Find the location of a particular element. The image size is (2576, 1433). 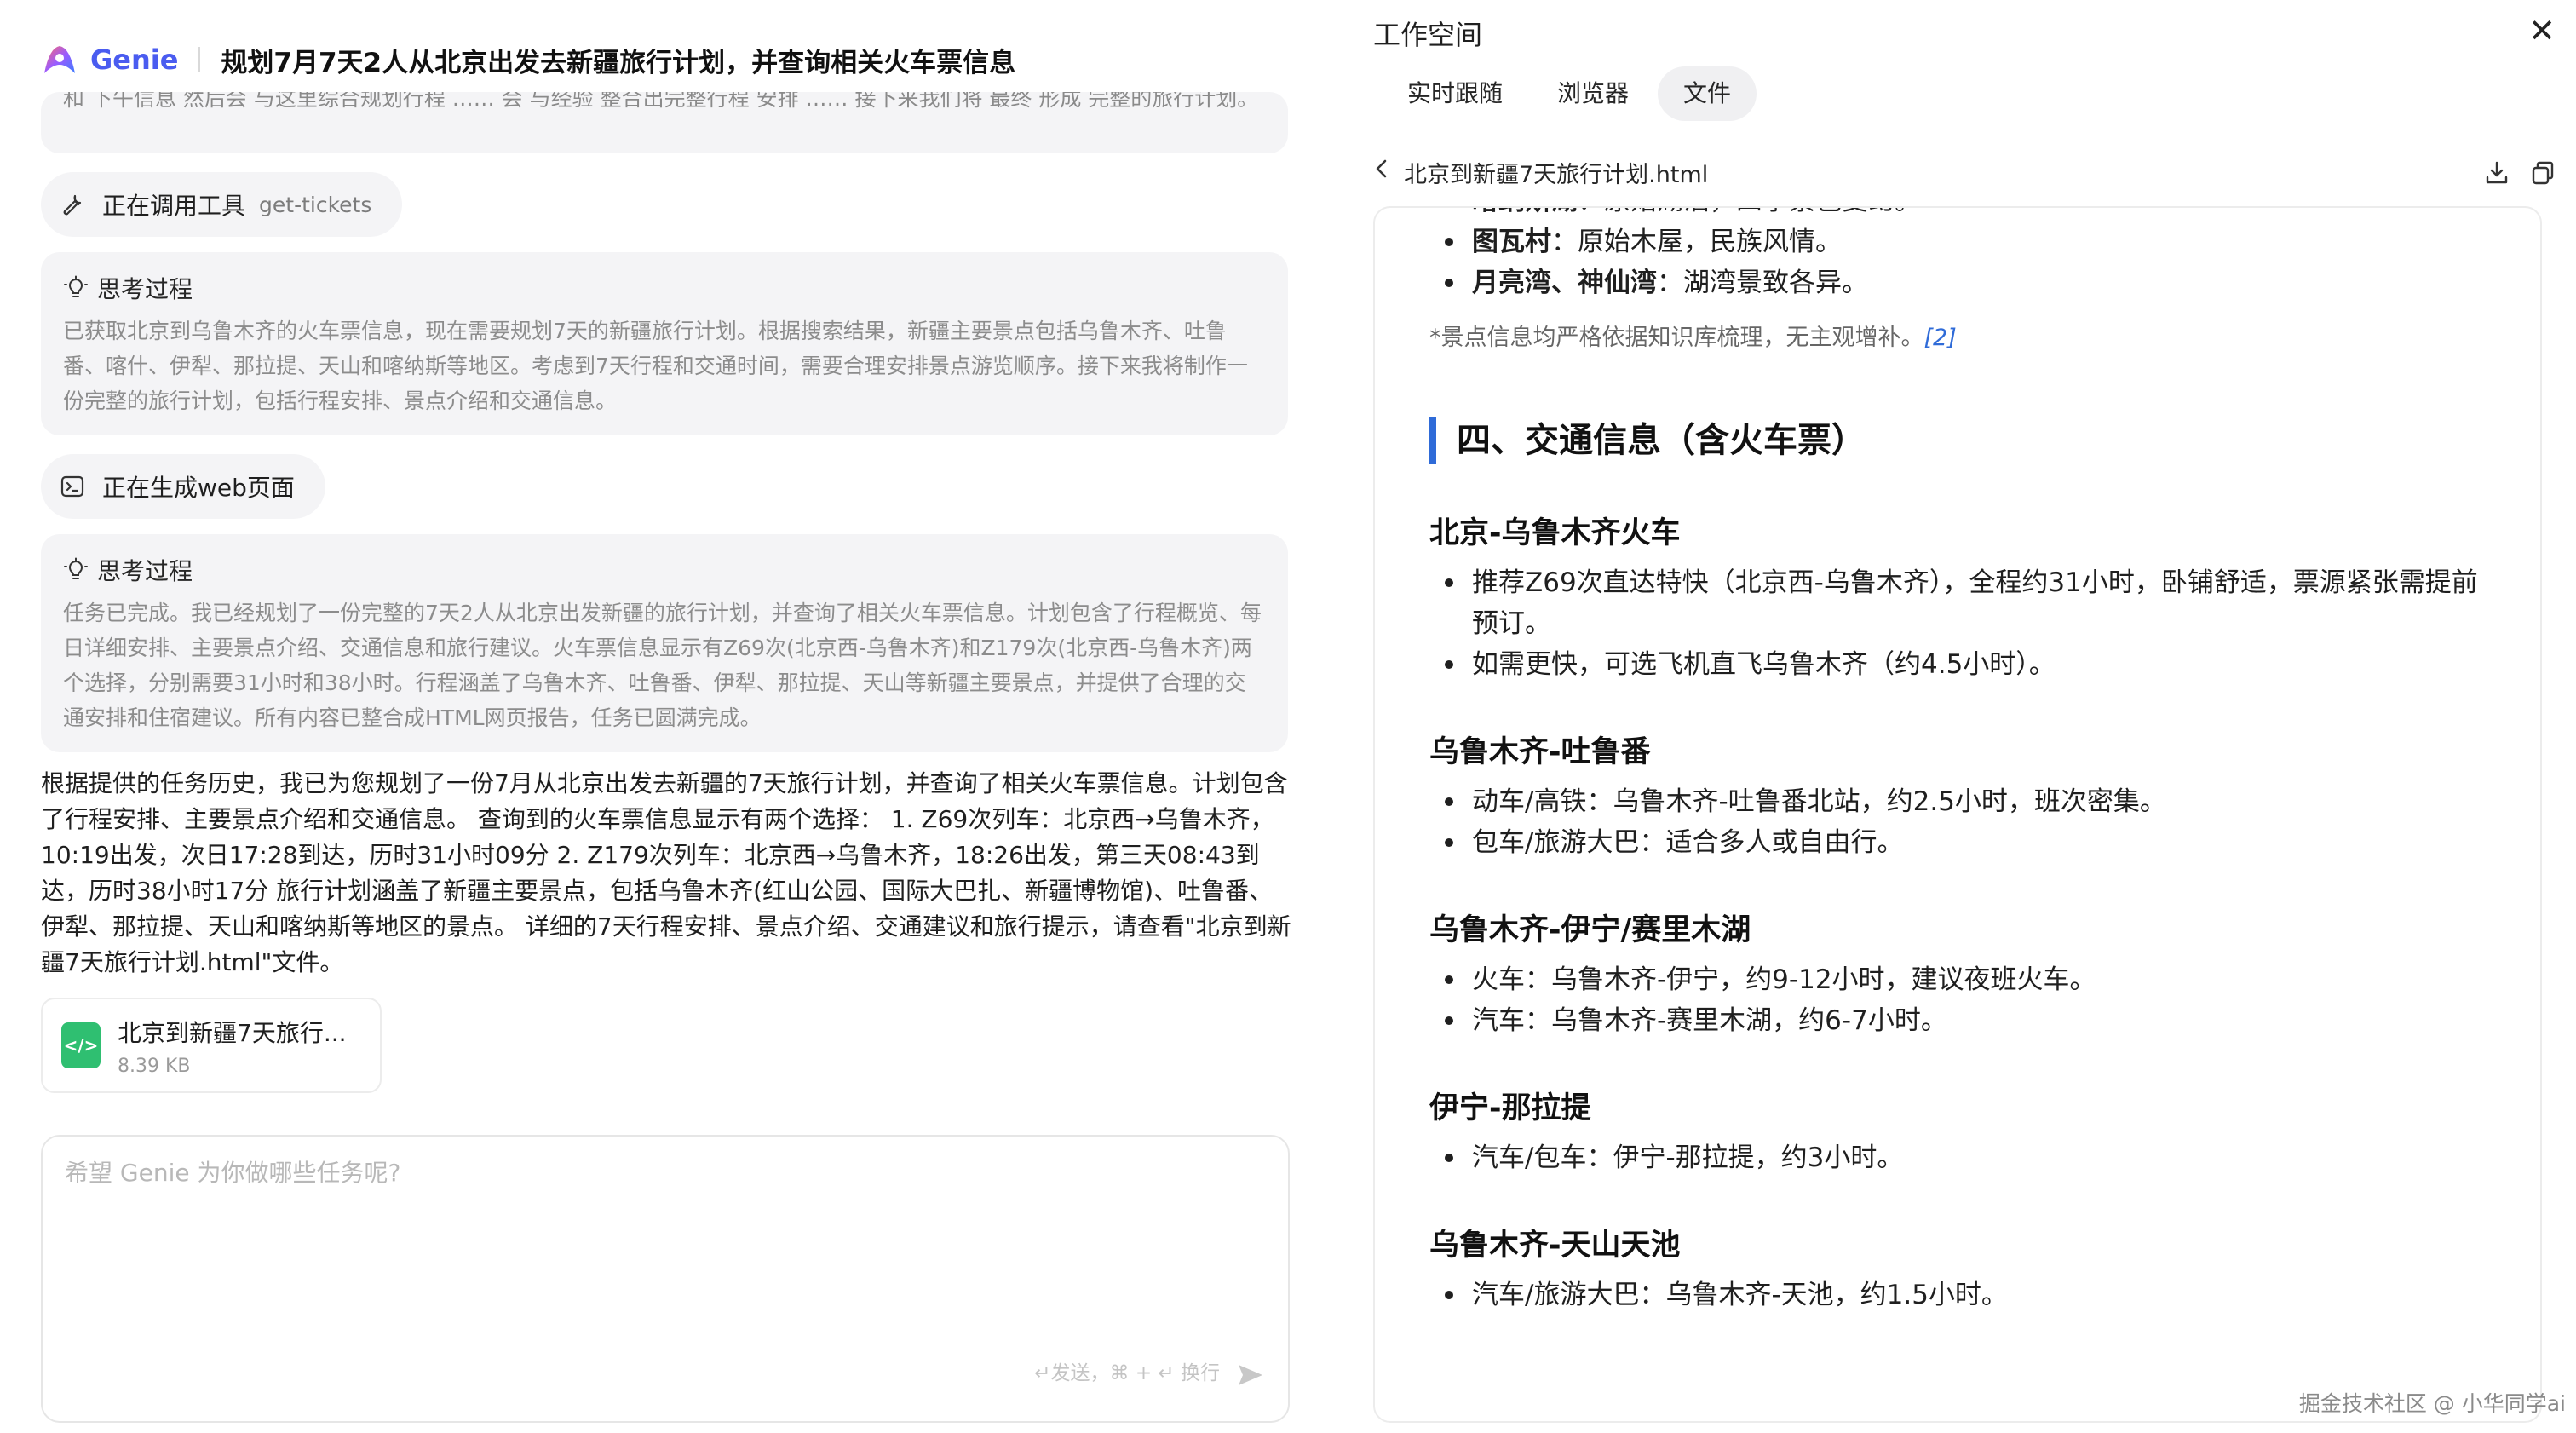

source-note: *景点信息均严格依据知识库梳理，无主观增补。[2] is located at coordinates (1693, 338).